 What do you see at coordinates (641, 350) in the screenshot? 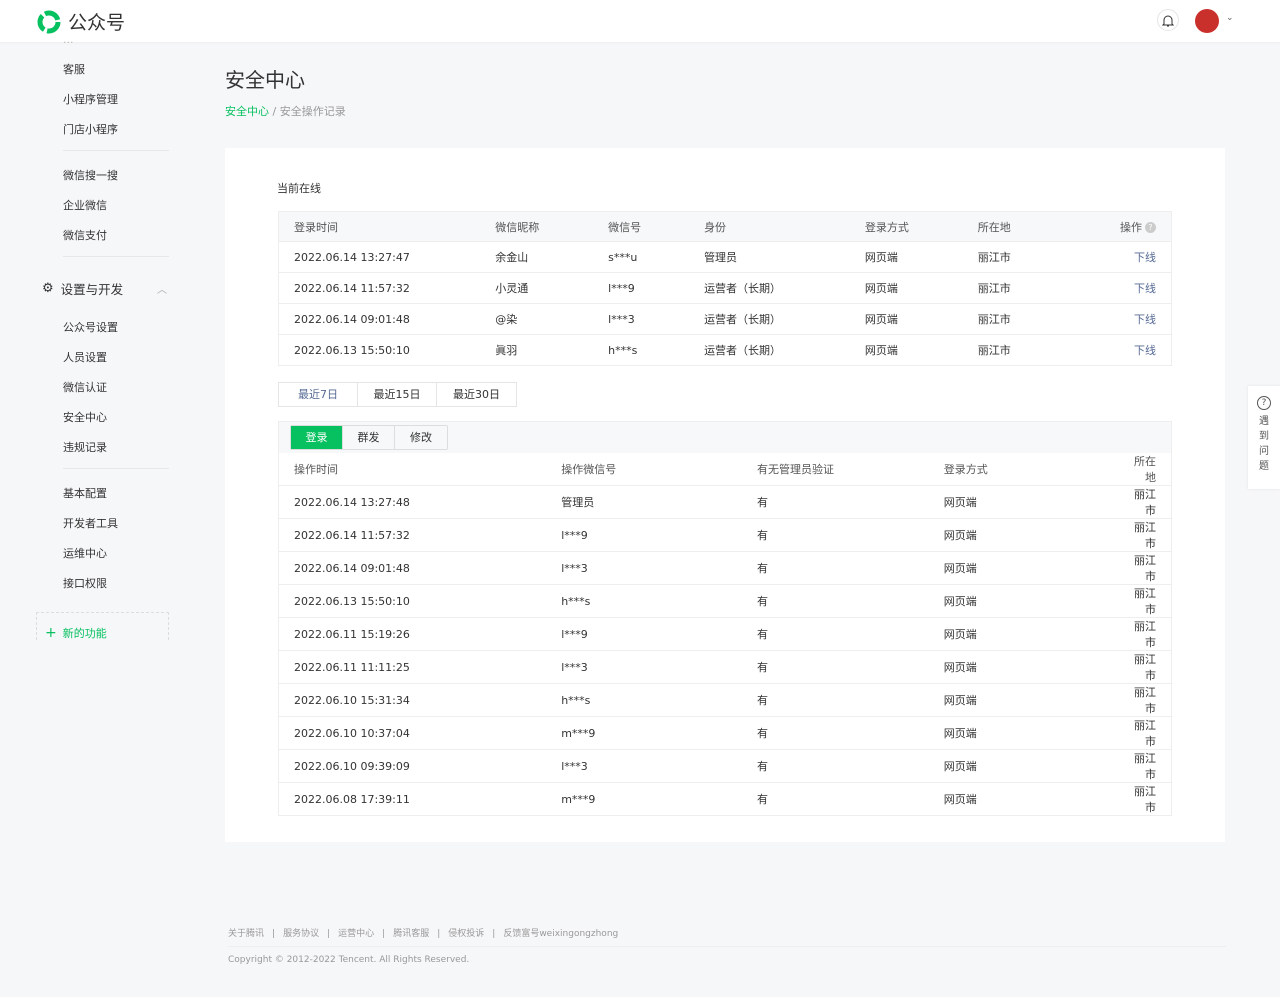
I see `table-cell: h***s` at bounding box center [641, 350].